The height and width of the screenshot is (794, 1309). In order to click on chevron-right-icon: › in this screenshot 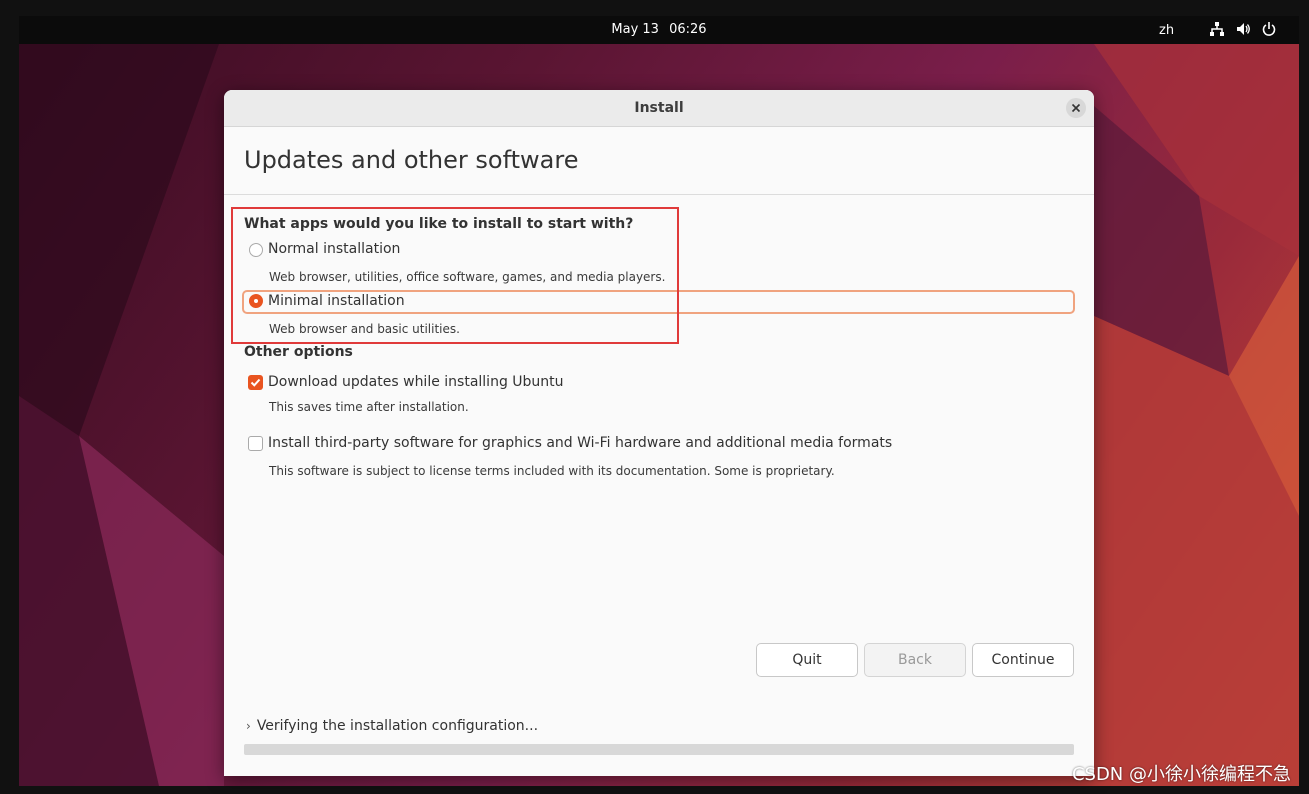, I will do `click(248, 726)`.